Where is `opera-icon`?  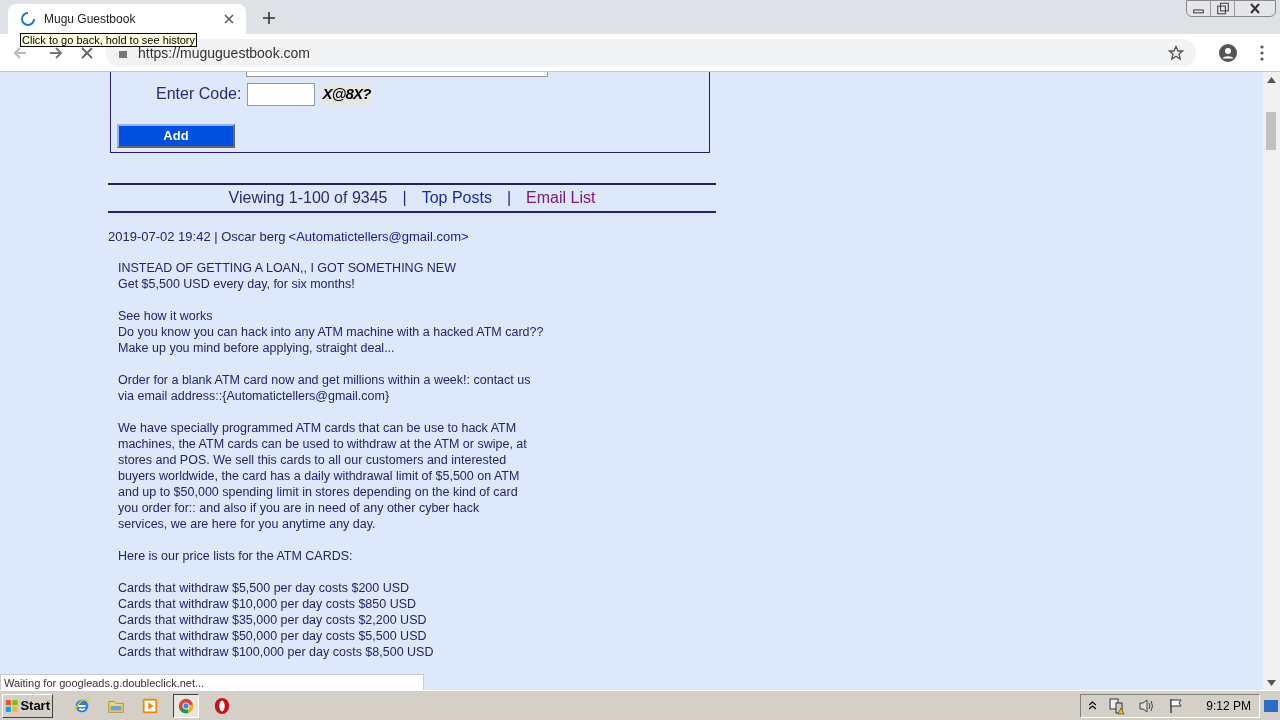 opera-icon is located at coordinates (222, 705).